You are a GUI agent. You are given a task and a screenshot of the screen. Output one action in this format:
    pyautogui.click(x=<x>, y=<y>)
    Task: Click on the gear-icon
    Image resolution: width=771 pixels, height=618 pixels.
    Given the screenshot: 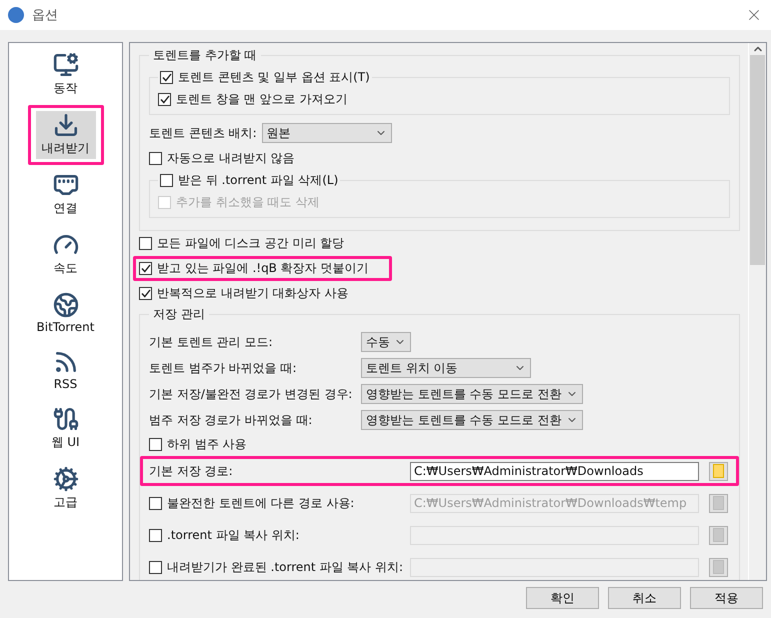 What is the action you would take?
    pyautogui.click(x=65, y=479)
    